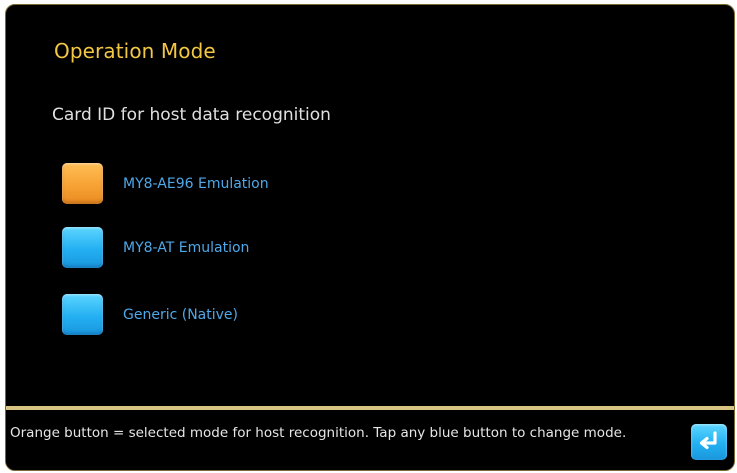 This screenshot has height=473, width=737. What do you see at coordinates (196, 183) in the screenshot?
I see `mode-label-my8-ae96: MY8-AE96 Emulation` at bounding box center [196, 183].